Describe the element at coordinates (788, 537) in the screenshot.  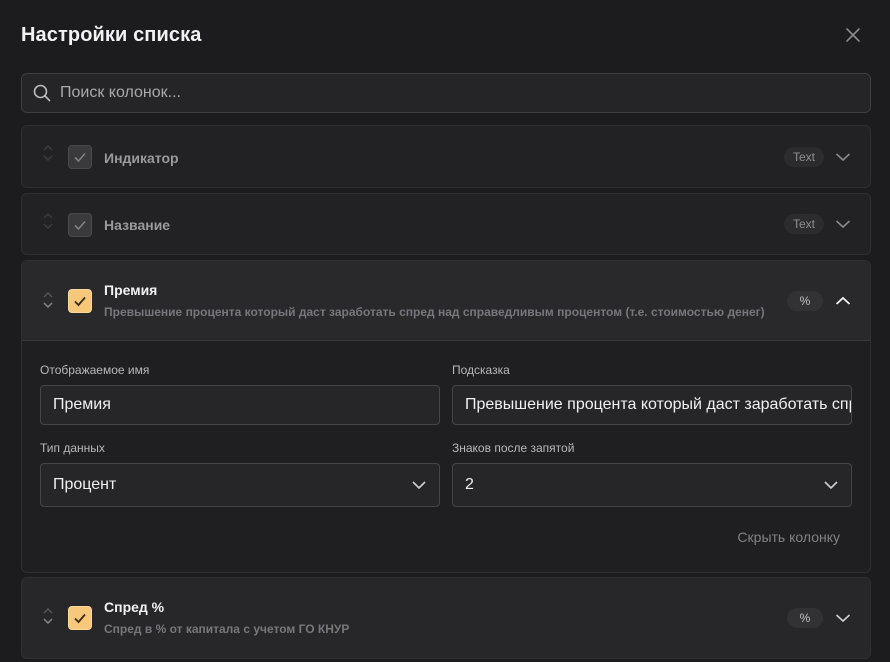
I see `hide-column-button: Скрыть колонку` at that location.